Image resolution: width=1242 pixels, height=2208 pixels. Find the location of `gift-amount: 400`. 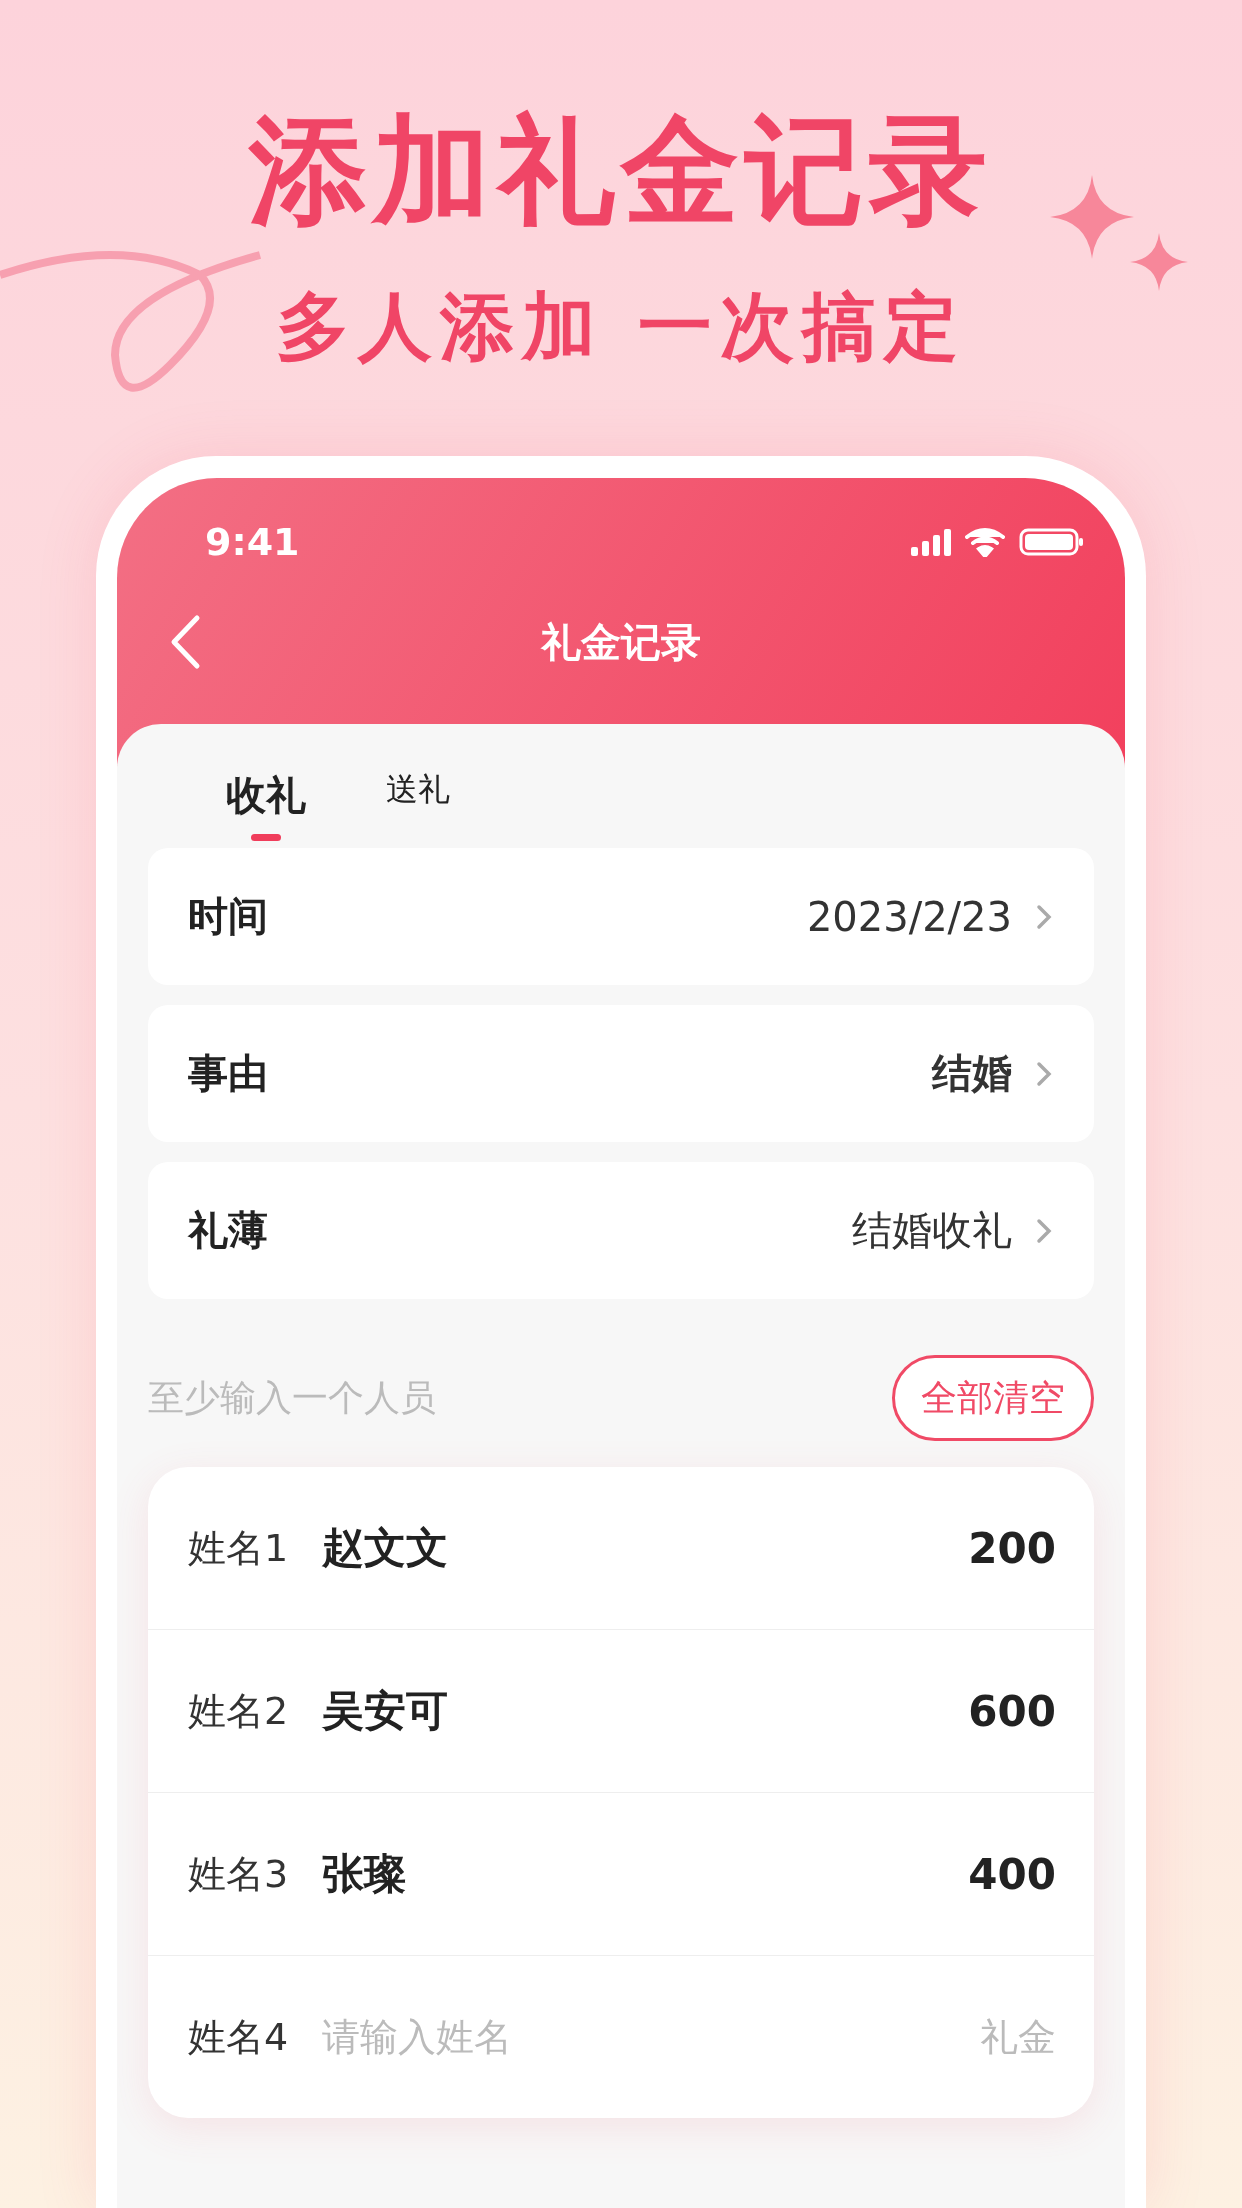

gift-amount: 400 is located at coordinates (1012, 1874).